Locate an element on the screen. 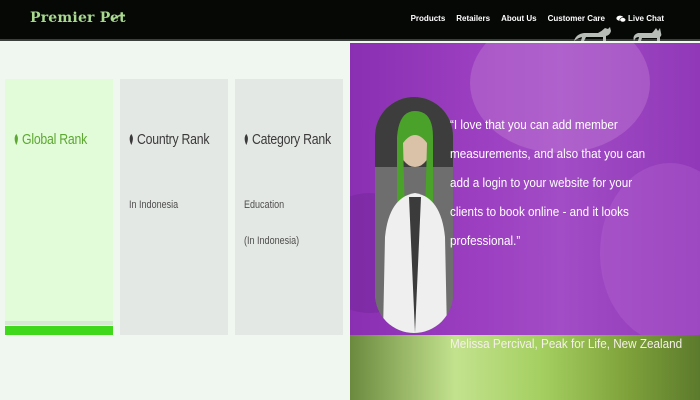 Image resolution: width=700 pixels, height=400 pixels. card-heading: Country Rank is located at coordinates (169, 139).